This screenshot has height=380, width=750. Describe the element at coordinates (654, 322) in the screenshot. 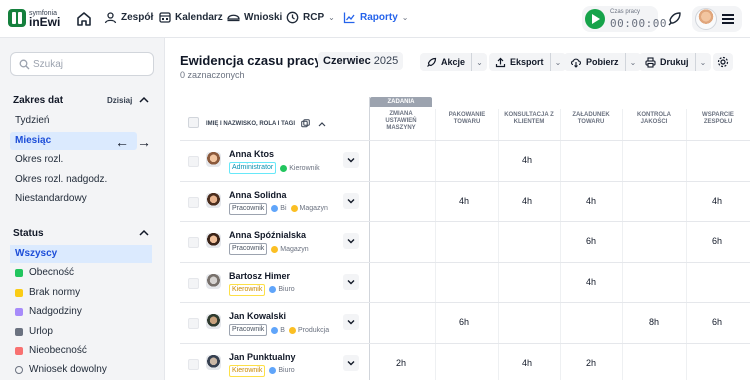

I see `hours-cell: 8h` at that location.